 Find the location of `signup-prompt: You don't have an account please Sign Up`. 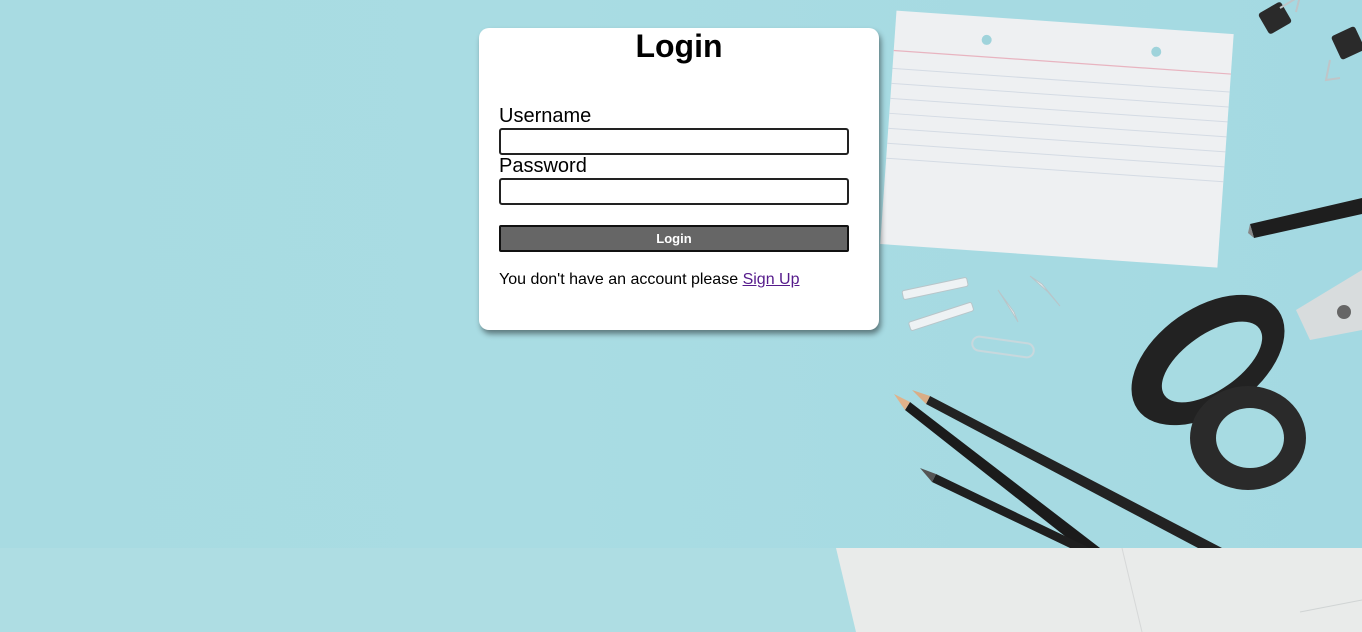

signup-prompt: You don't have an account please Sign Up is located at coordinates (649, 280).